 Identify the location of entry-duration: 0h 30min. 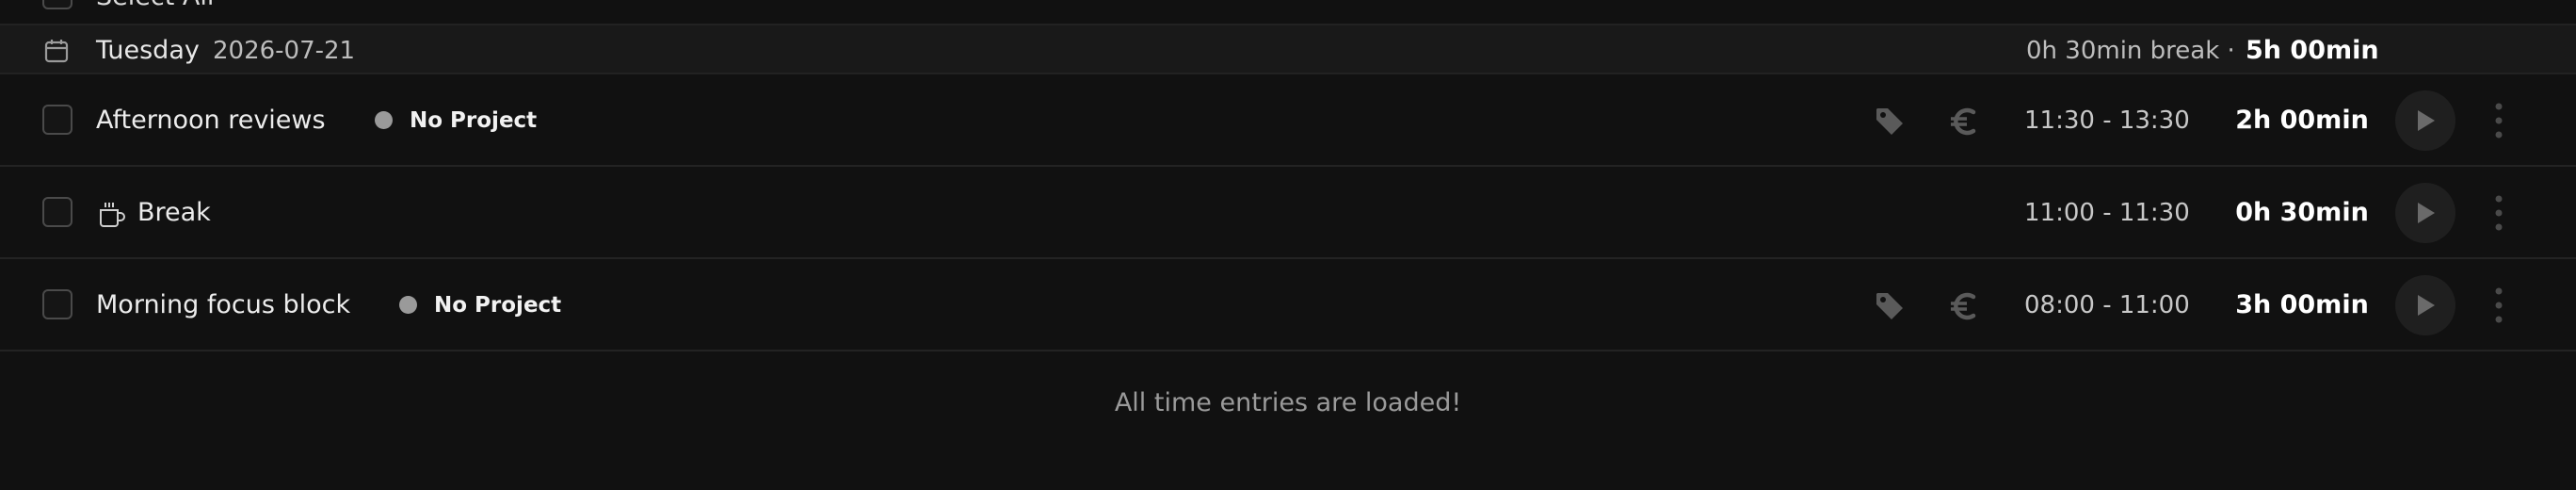
(2302, 213).